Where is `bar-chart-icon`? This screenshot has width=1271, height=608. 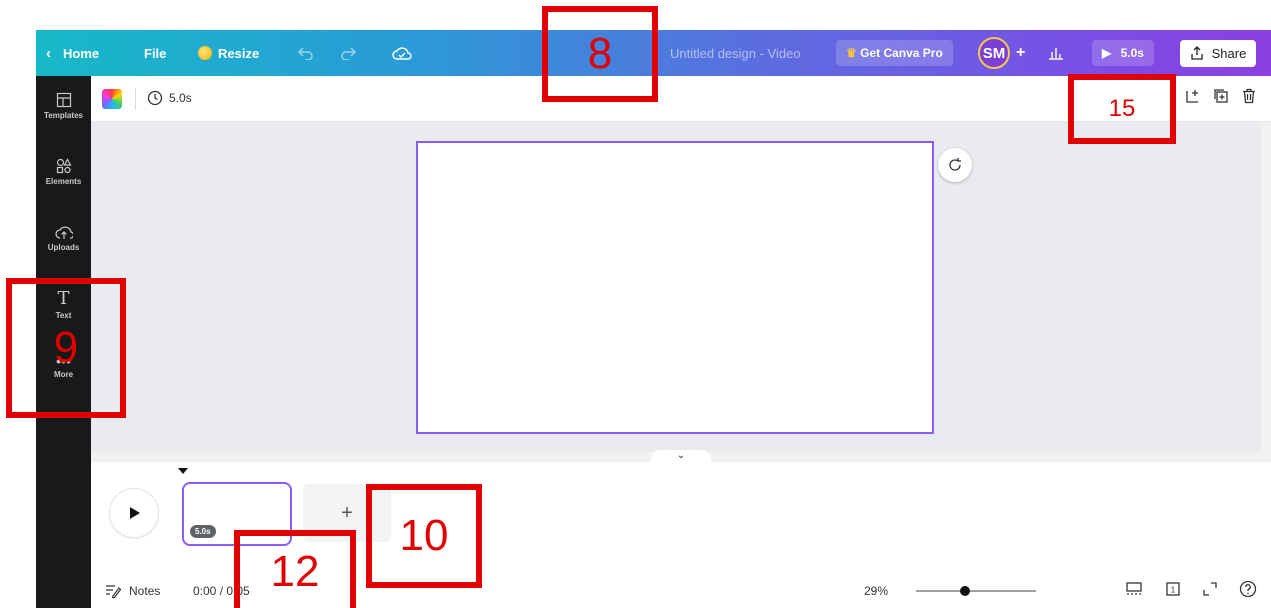 bar-chart-icon is located at coordinates (1056, 54).